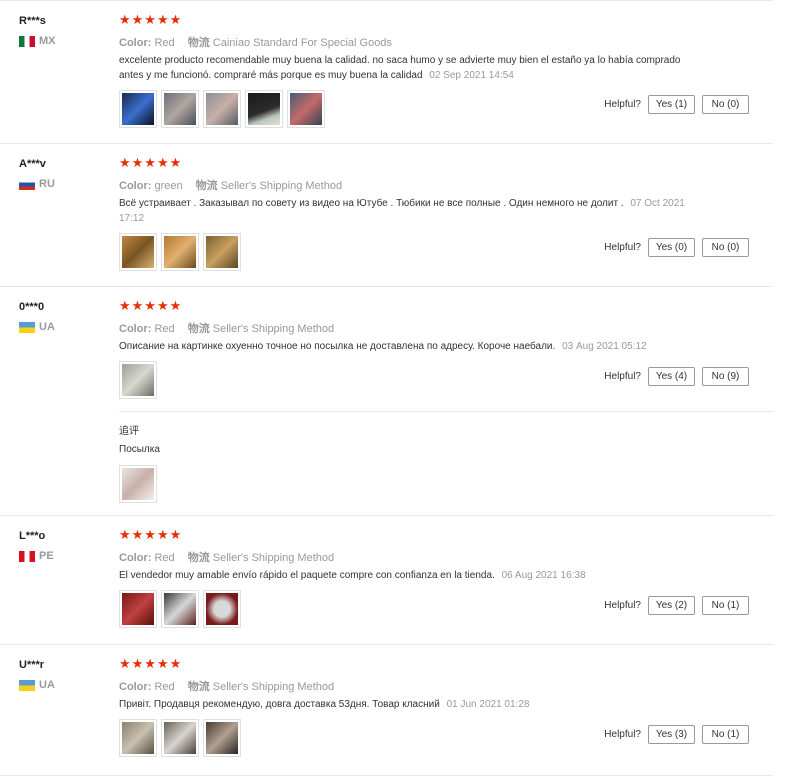 Image resolution: width=793 pixels, height=780 pixels. I want to click on reviewer-name: R***s, so click(32, 21).